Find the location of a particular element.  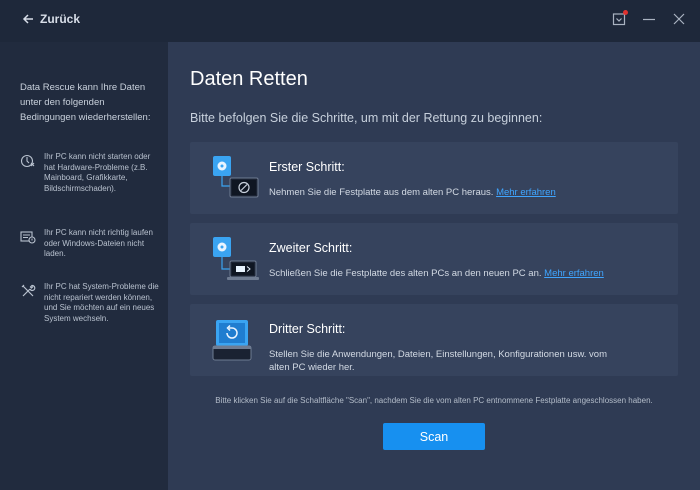

minimize-icon is located at coordinates (649, 19).